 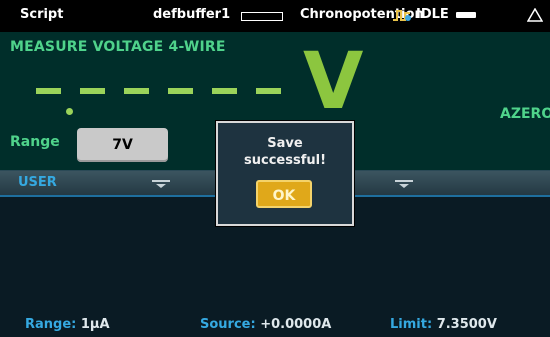 I want to click on measure-function-title: MEASURE VOLTAGE 4-WIRE, so click(x=118, y=47).